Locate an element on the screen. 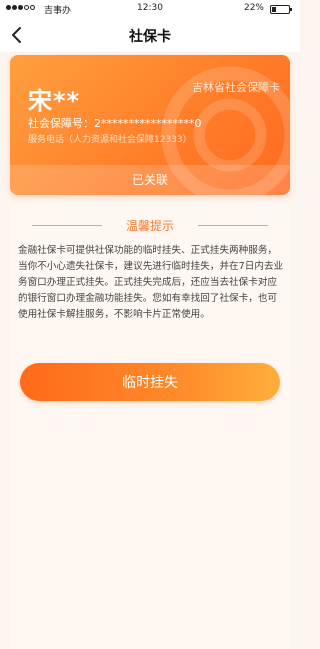  battery-level-fill is located at coordinates (274, 9).